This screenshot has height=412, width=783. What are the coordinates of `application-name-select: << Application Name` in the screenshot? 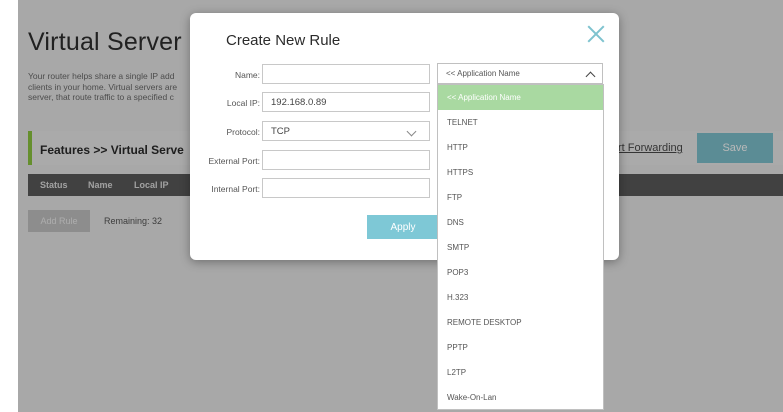 It's located at (520, 73).